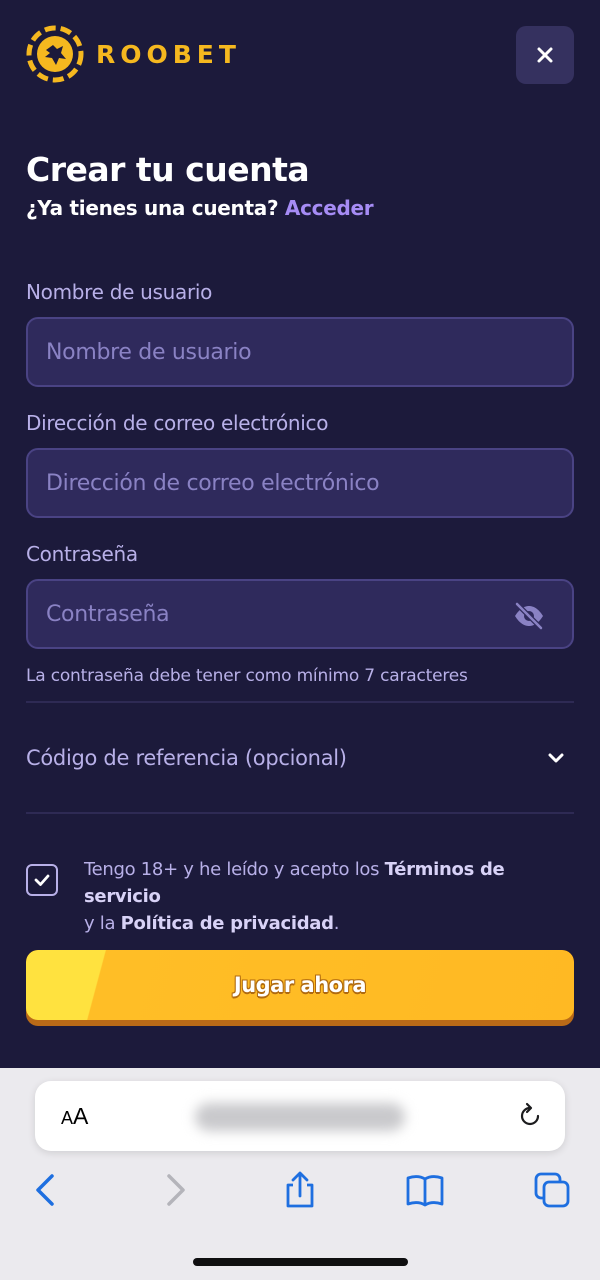 Image resolution: width=600 pixels, height=1280 pixels. I want to click on terms-prefix: Tengo 18+ y he leído y acepto los, so click(234, 869).